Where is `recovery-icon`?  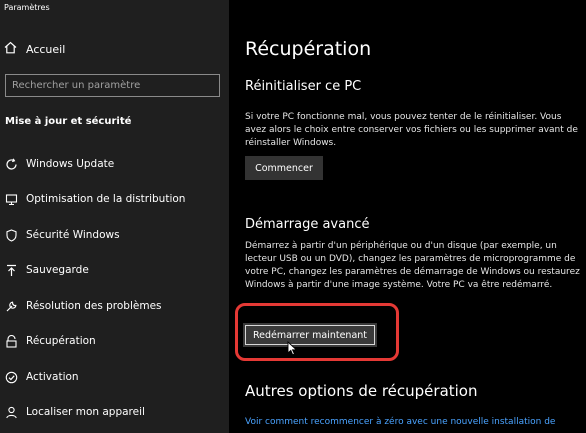
recovery-icon is located at coordinates (11, 341).